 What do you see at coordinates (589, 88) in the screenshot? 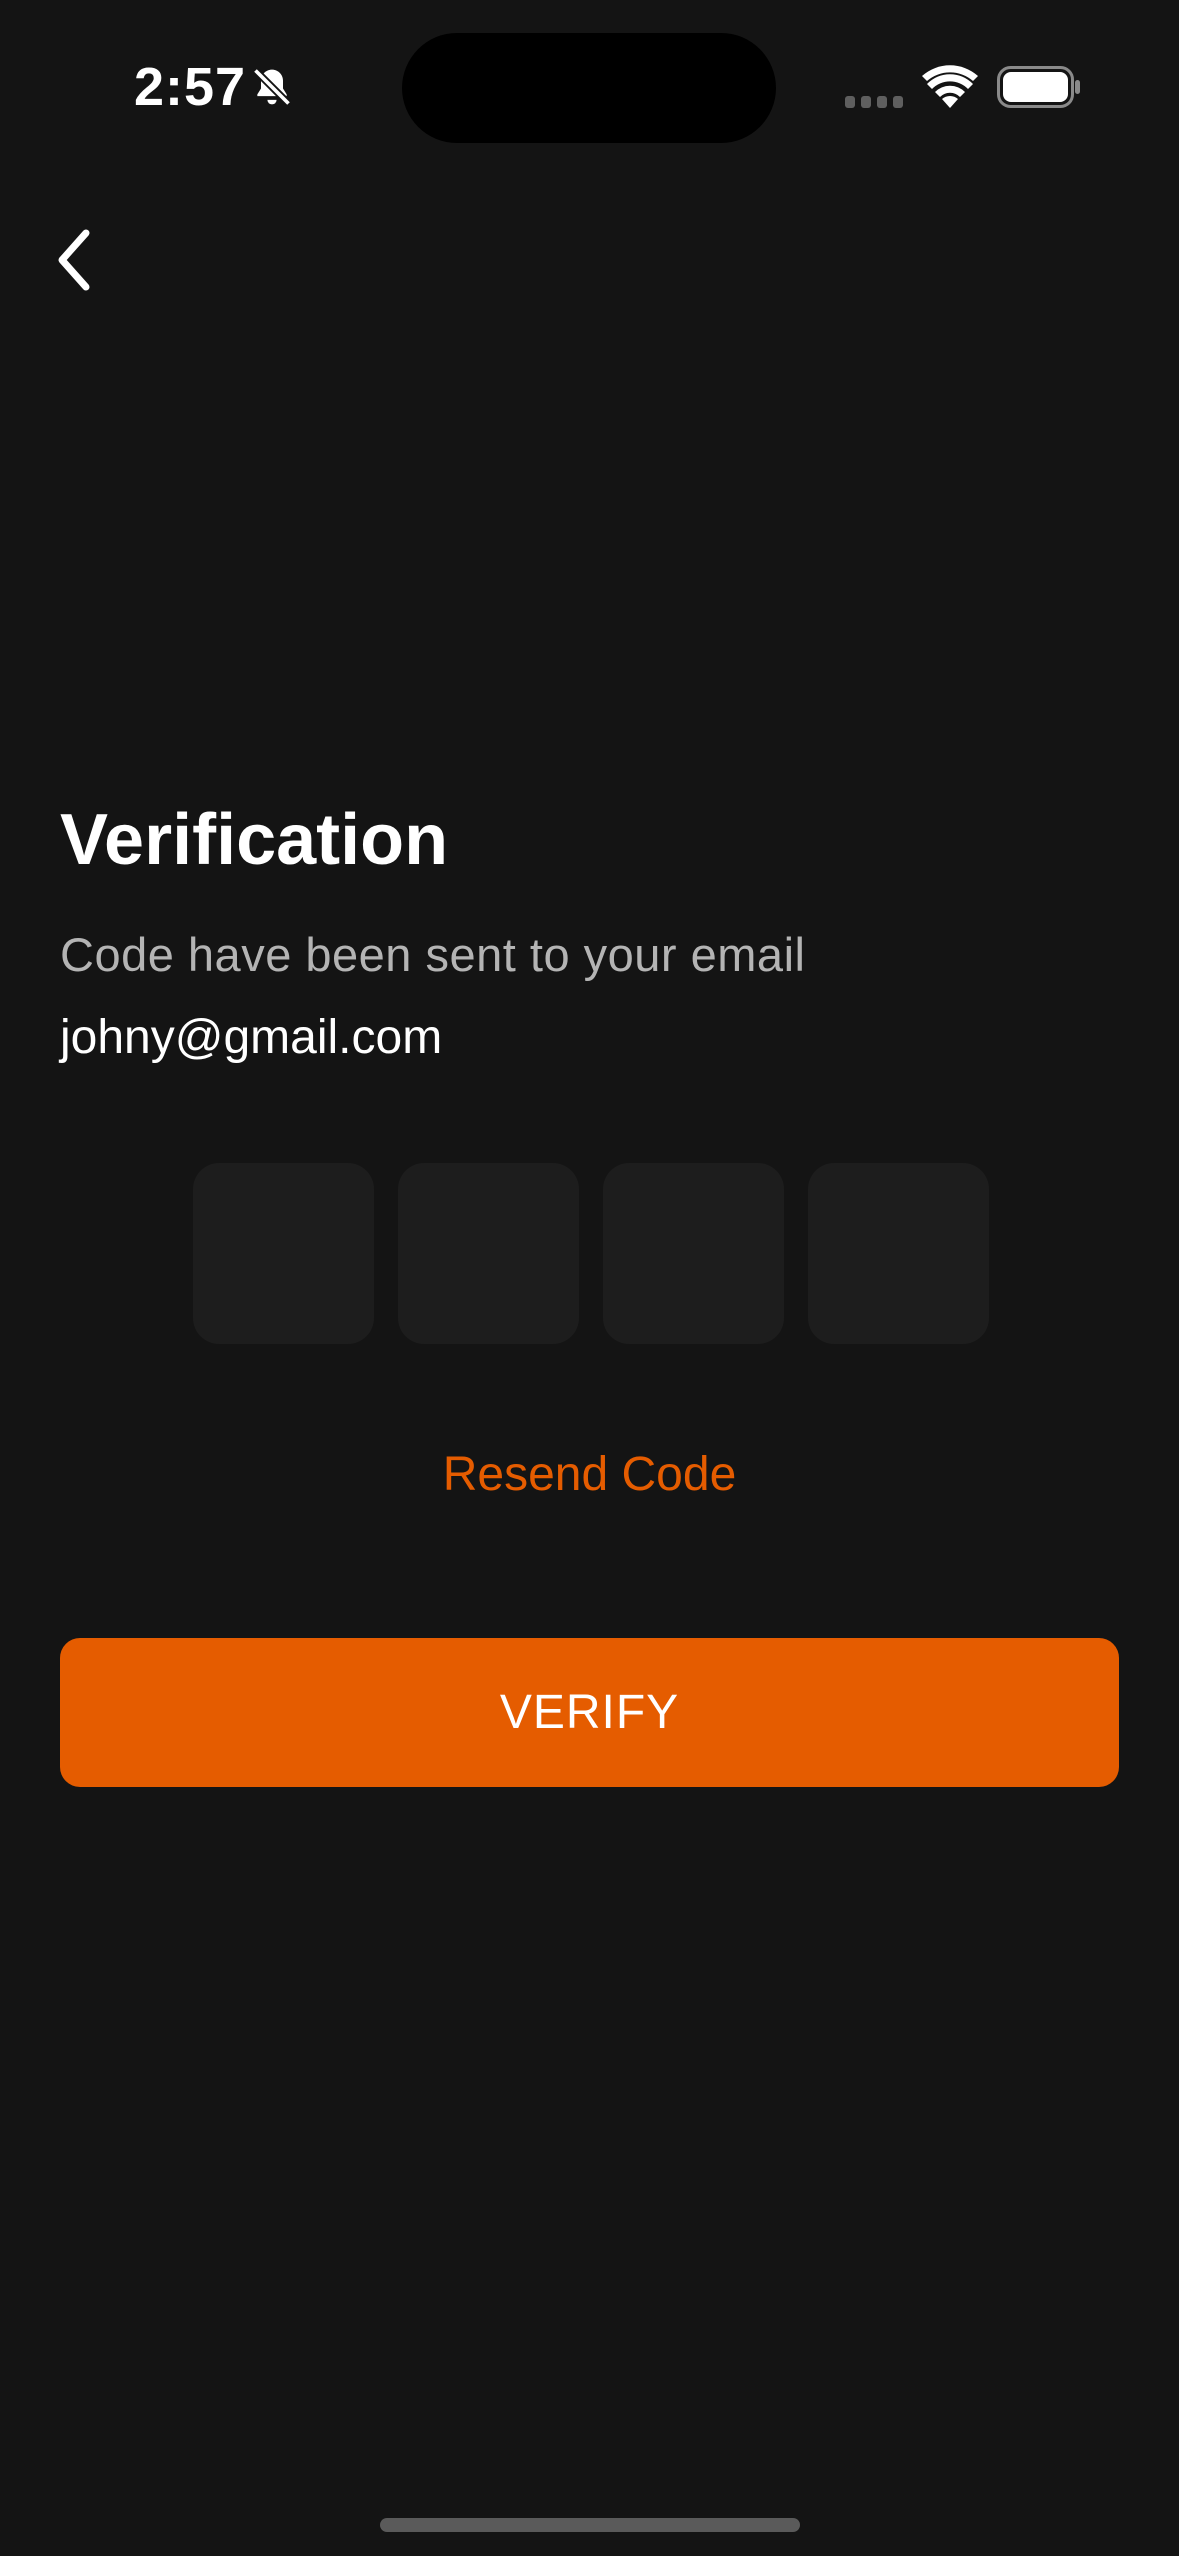
I see `dynamic-island` at bounding box center [589, 88].